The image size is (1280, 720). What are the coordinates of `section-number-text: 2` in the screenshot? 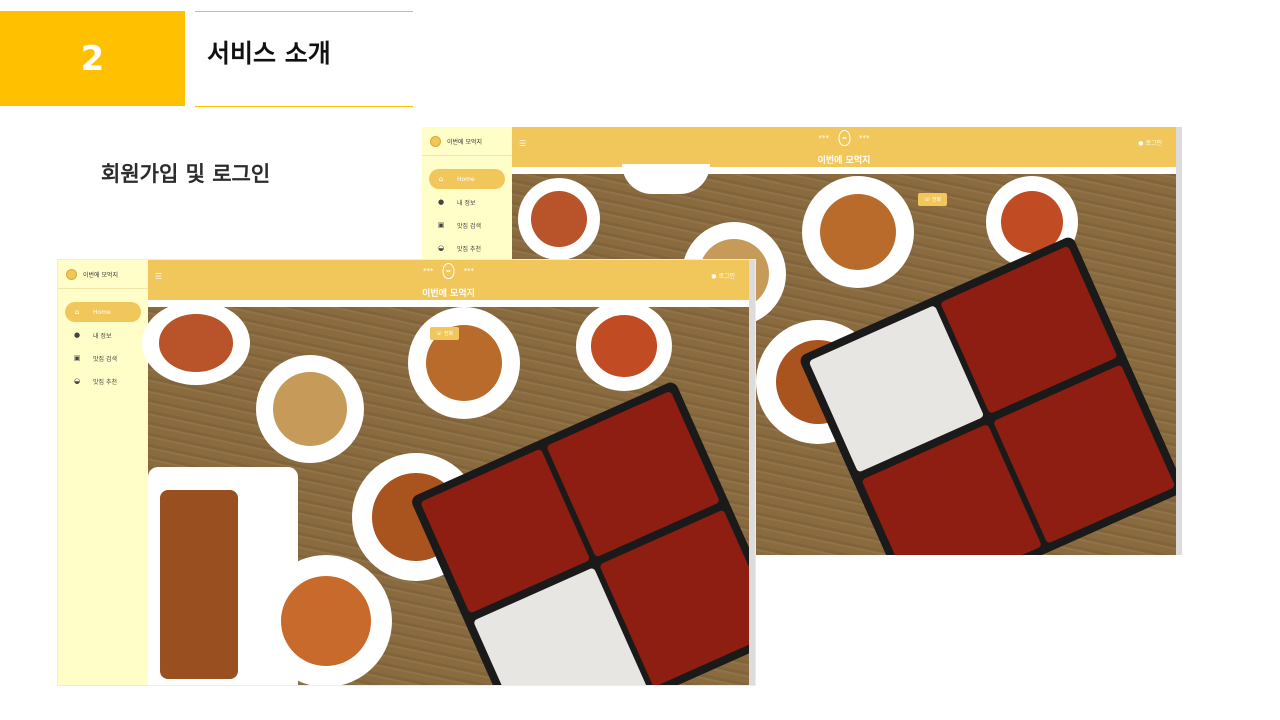 It's located at (92, 58).